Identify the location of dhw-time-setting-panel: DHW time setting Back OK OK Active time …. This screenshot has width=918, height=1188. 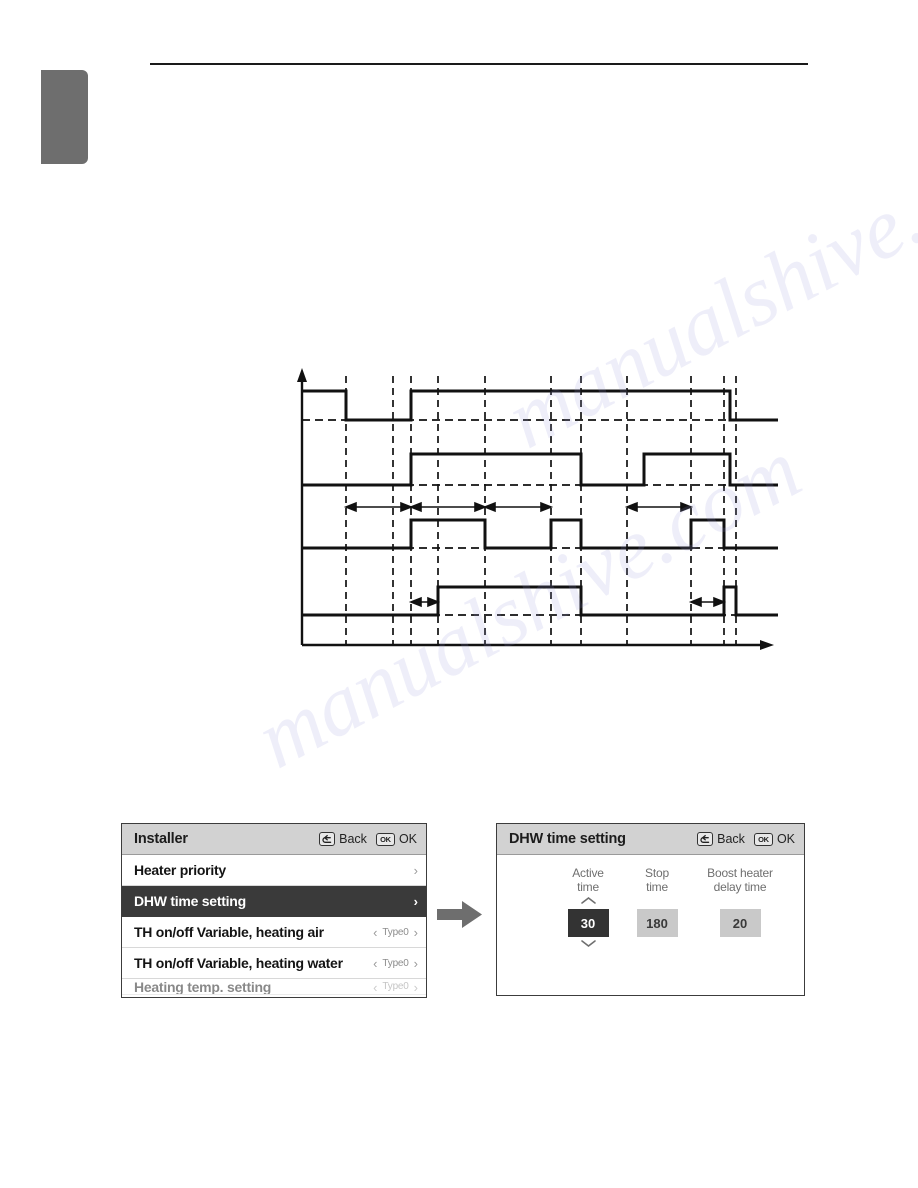
(650, 909).